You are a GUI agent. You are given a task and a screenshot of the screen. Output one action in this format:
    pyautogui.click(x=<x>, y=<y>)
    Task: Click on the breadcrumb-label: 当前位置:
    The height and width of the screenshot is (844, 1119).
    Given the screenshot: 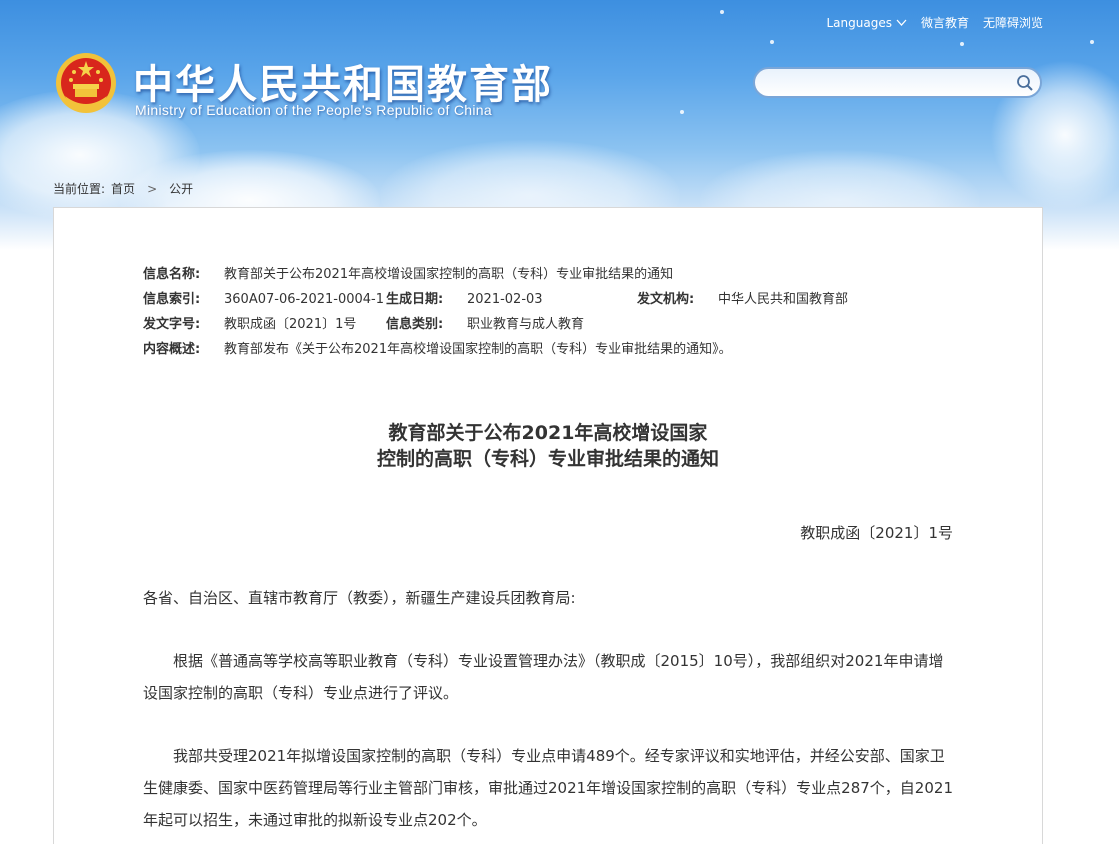 What is the action you would take?
    pyautogui.click(x=79, y=189)
    